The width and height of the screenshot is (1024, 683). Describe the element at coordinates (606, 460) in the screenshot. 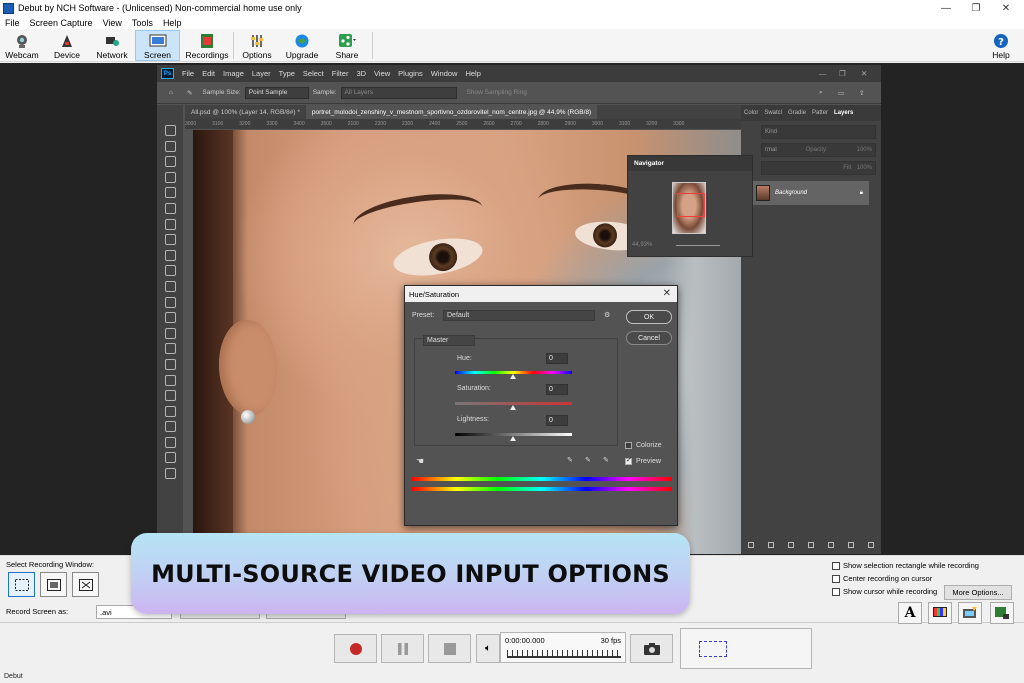

I see `eyedropper-subtract-icon: ✎` at that location.